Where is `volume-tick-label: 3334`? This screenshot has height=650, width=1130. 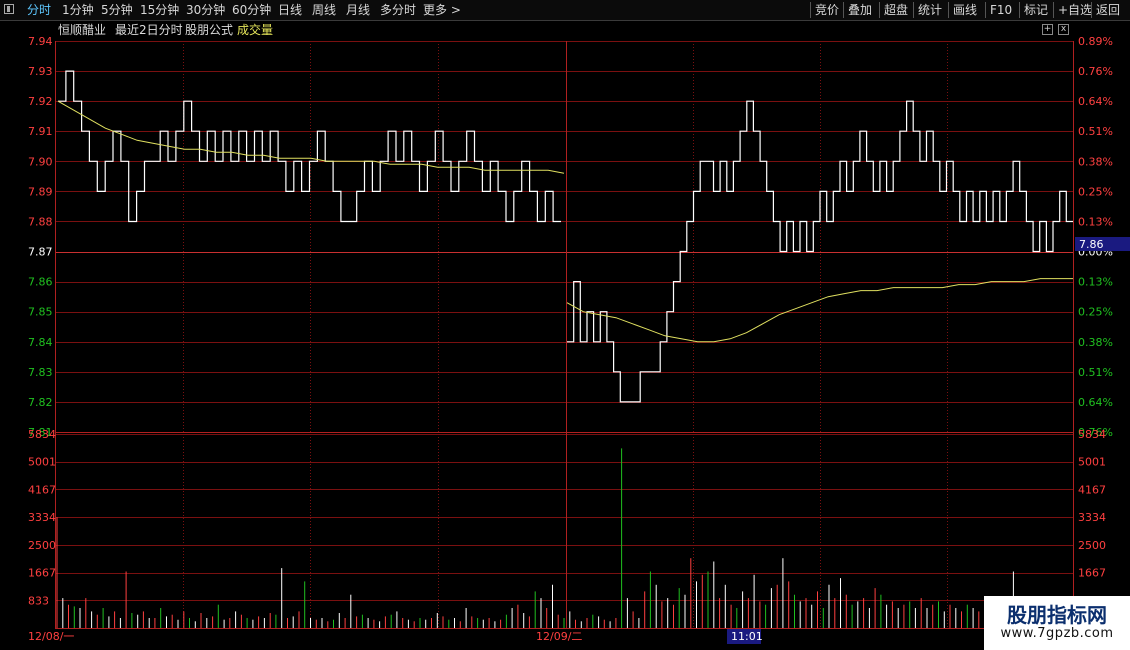 volume-tick-label: 3334 is located at coordinates (42, 517).